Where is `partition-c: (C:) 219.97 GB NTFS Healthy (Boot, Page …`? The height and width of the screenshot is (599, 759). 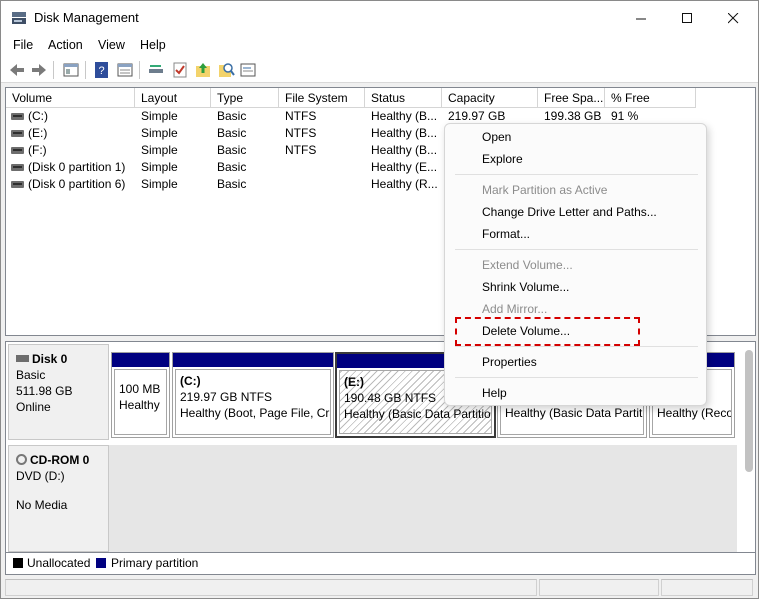 partition-c: (C:) 219.97 GB NTFS Healthy (Boot, Page … is located at coordinates (253, 395).